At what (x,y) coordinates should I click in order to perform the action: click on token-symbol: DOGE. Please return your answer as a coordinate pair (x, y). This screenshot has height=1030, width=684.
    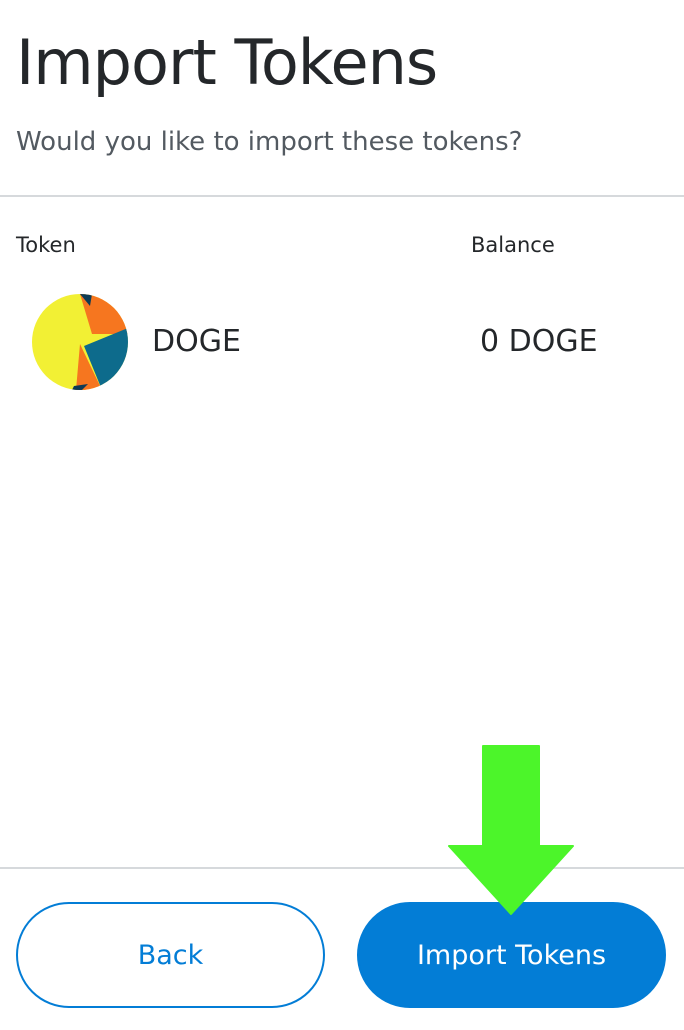
    Looking at the image, I should click on (196, 341).